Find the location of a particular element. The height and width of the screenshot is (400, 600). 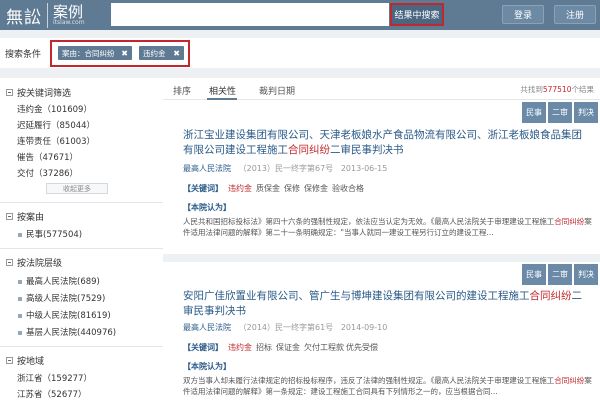

keyword-tag: 验收合格 is located at coordinates (348, 188).